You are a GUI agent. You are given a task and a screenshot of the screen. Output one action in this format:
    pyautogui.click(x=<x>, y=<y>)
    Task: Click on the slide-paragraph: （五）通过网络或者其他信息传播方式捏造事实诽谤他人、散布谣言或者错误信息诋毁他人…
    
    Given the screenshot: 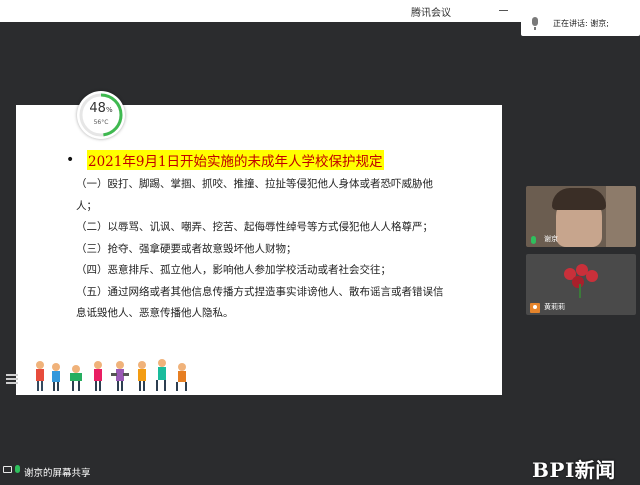 What is the action you would take?
    pyautogui.click(x=260, y=302)
    